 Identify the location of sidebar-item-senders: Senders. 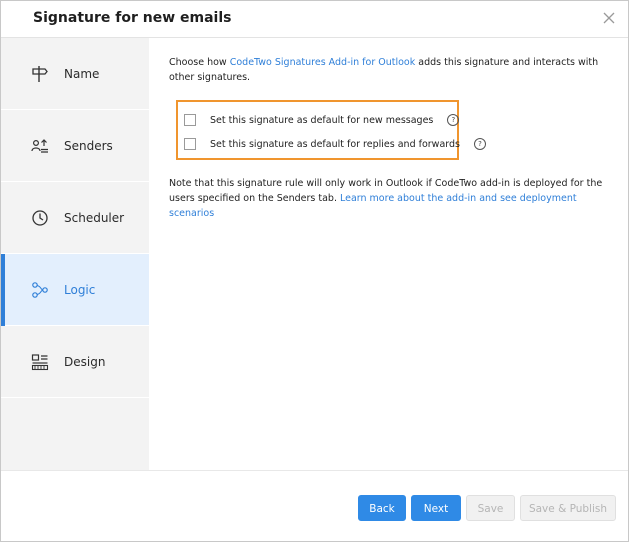
(75, 146).